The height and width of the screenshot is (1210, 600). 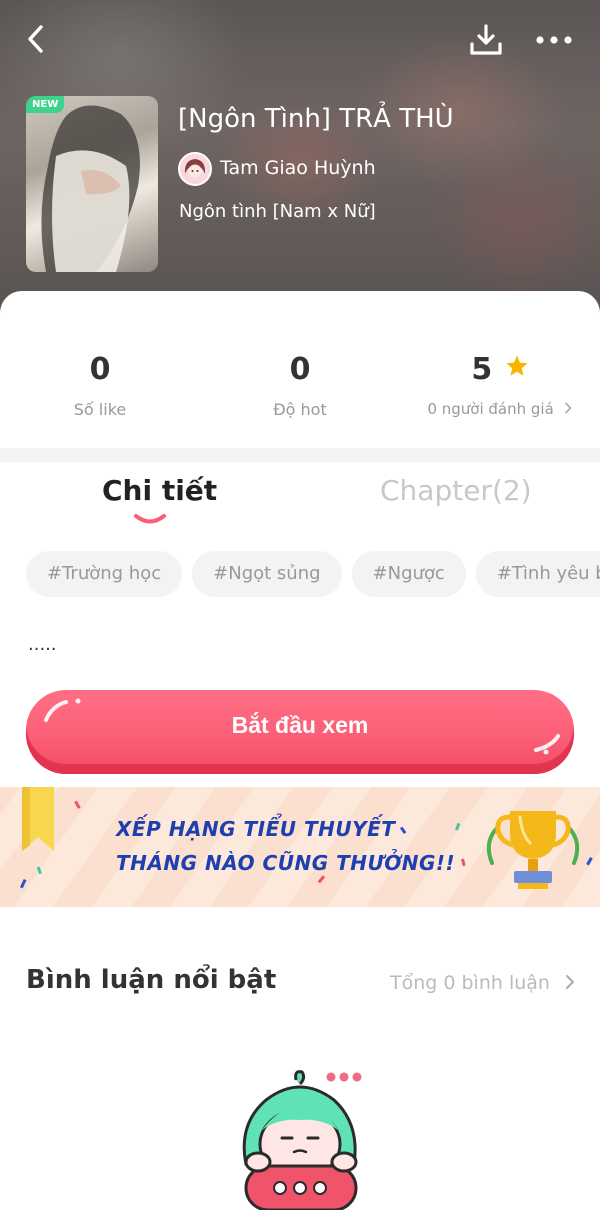 What do you see at coordinates (286, 863) in the screenshot?
I see `banner-line-2: THÁNG NÀO CŨNG THƯỞNG!!` at bounding box center [286, 863].